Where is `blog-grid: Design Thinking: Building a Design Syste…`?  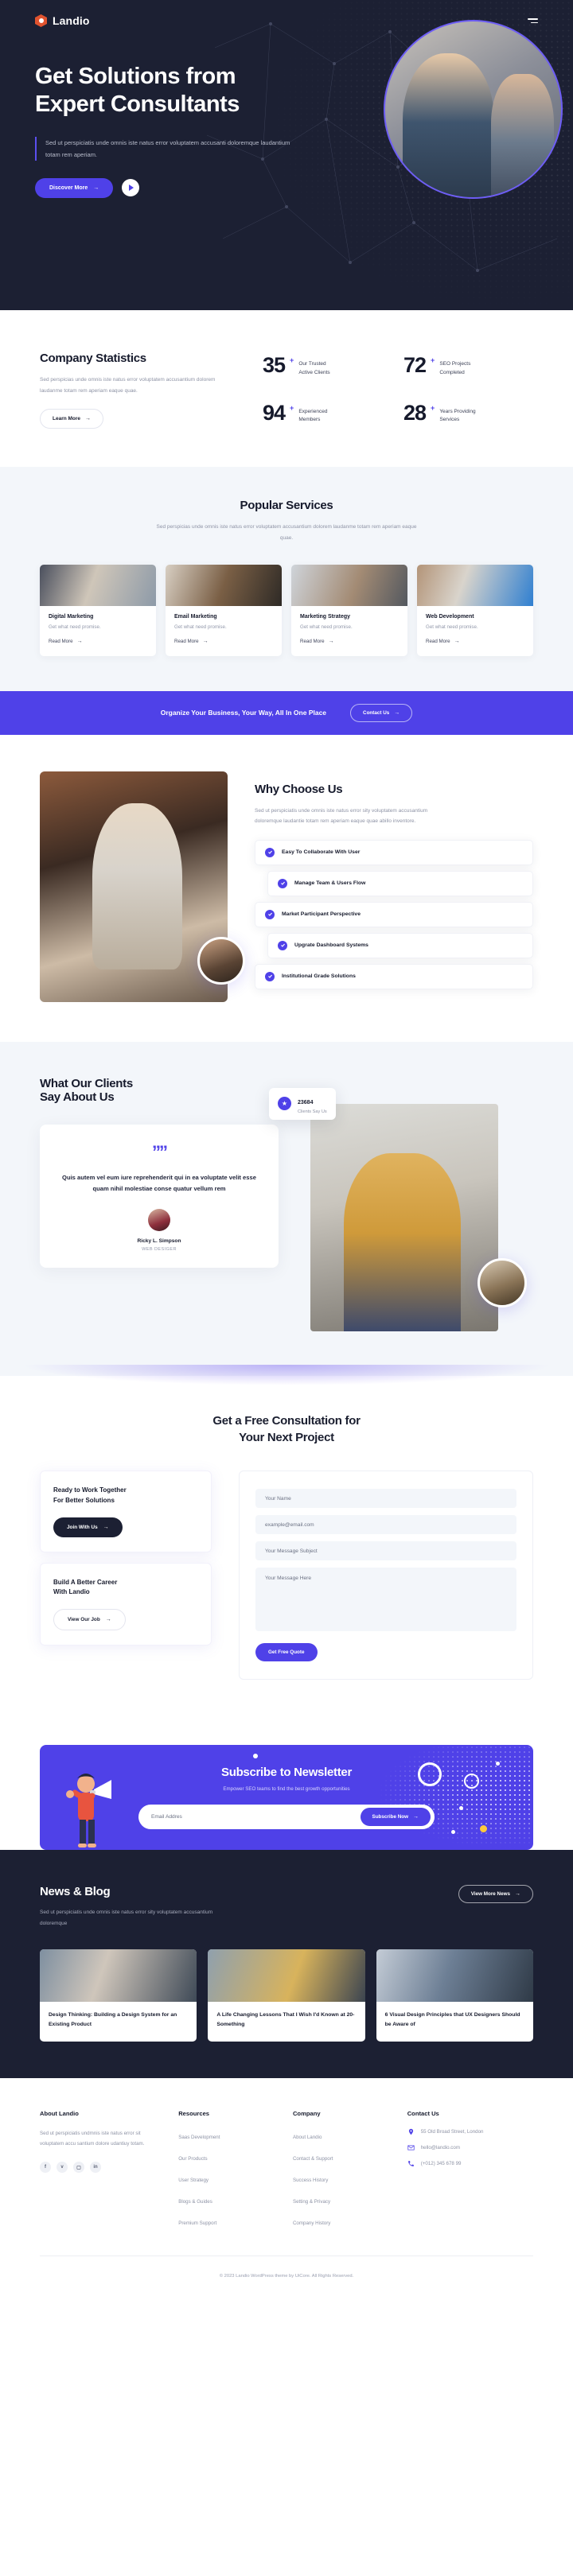 blog-grid: Design Thinking: Building a Design Syste… is located at coordinates (286, 1995).